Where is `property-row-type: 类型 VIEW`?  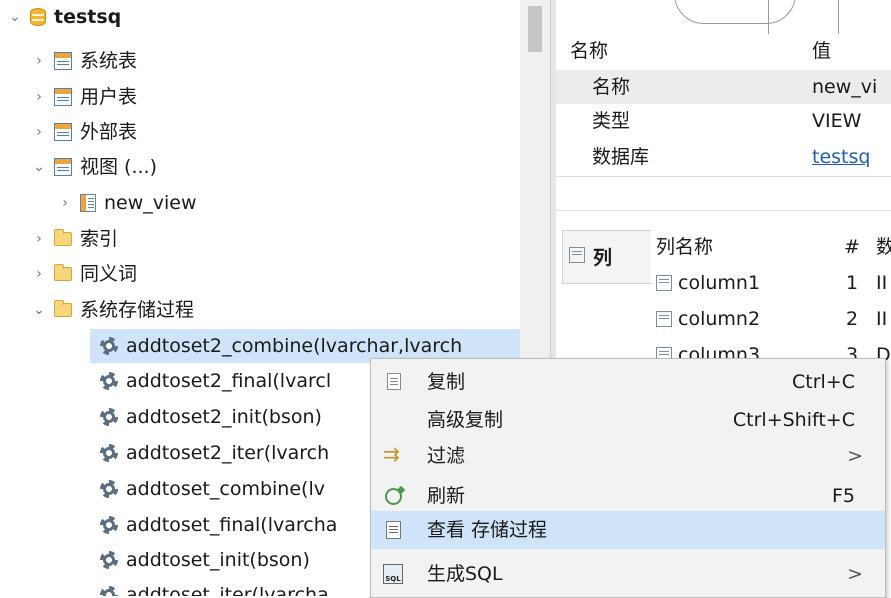
property-row-type: 类型 VIEW is located at coordinates (723, 121).